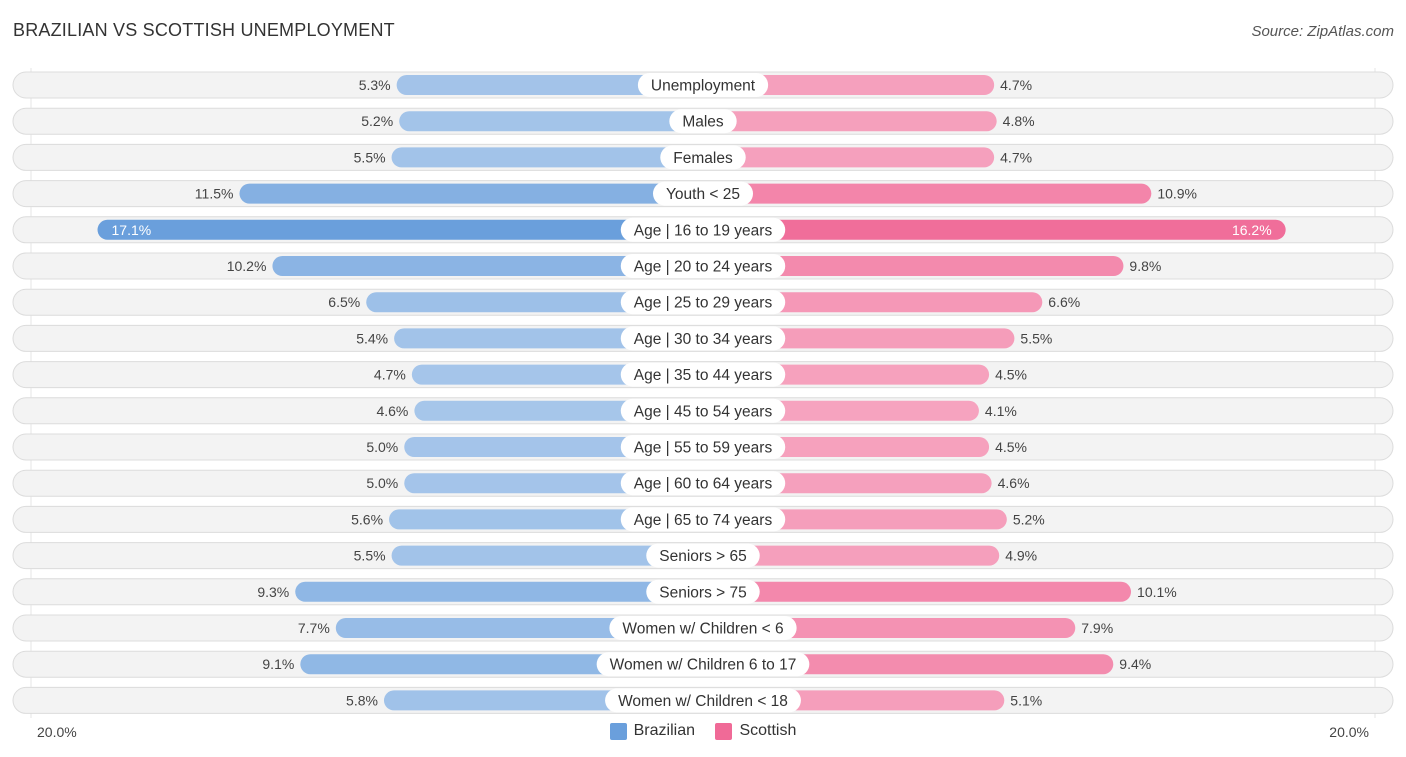 Image resolution: width=1406 pixels, height=757 pixels. I want to click on value-label-brazilian: 17.1%, so click(132, 230).